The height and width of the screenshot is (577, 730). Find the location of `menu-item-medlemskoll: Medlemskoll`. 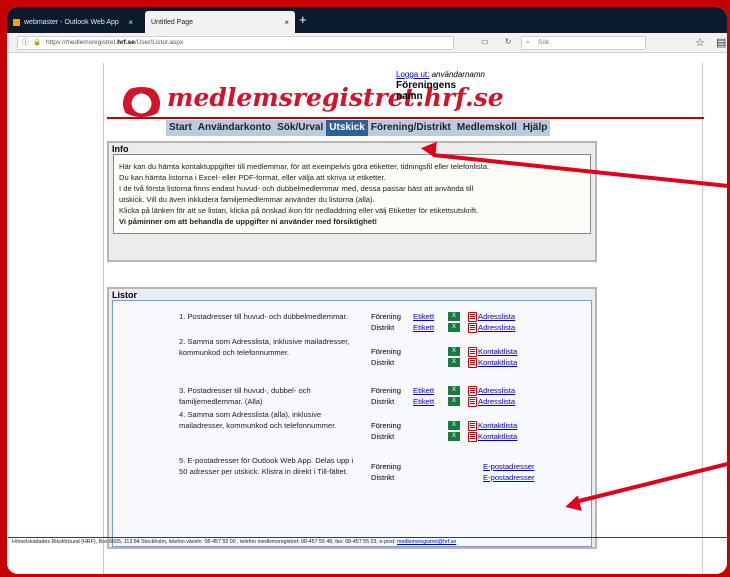

menu-item-medlemskoll: Medlemskoll is located at coordinates (487, 128).